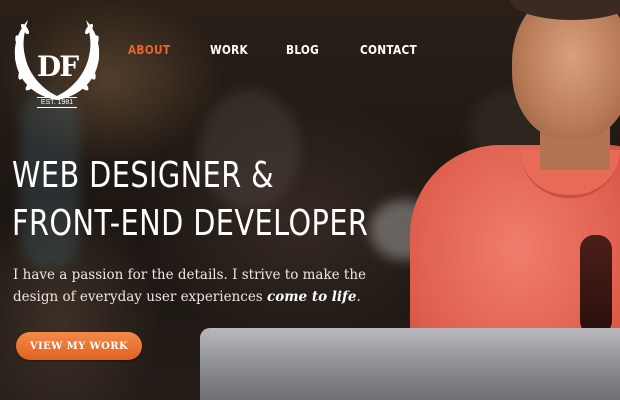 This screenshot has height=400, width=620. Describe the element at coordinates (149, 50) in the screenshot. I see `nav-about: ABOUT` at that location.